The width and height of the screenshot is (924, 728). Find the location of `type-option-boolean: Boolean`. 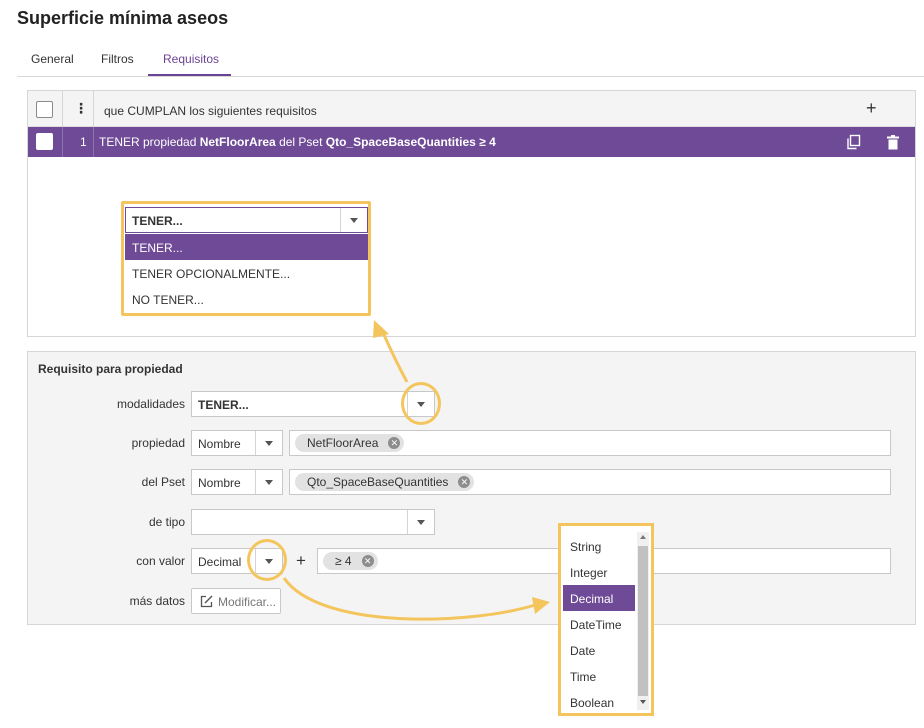

type-option-boolean: Boolean is located at coordinates (599, 702).